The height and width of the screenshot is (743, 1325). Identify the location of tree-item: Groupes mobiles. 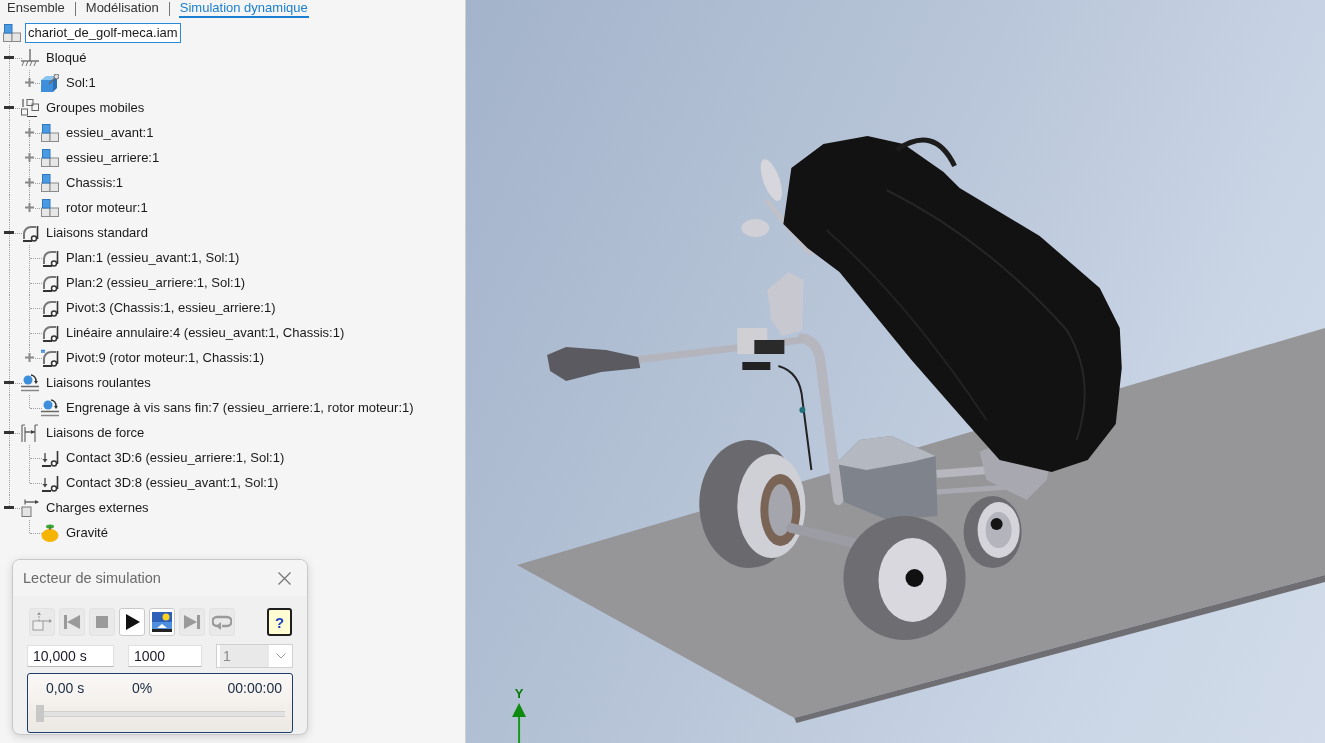
(95, 107).